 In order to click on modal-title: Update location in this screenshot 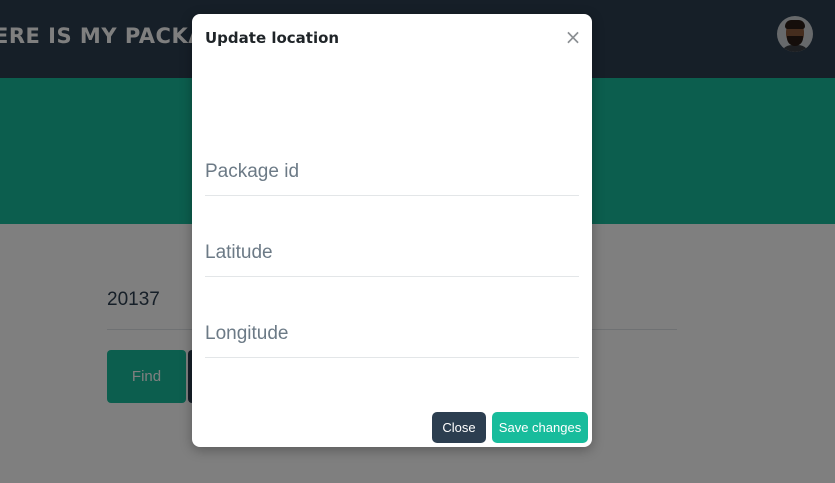, I will do `click(272, 38)`.